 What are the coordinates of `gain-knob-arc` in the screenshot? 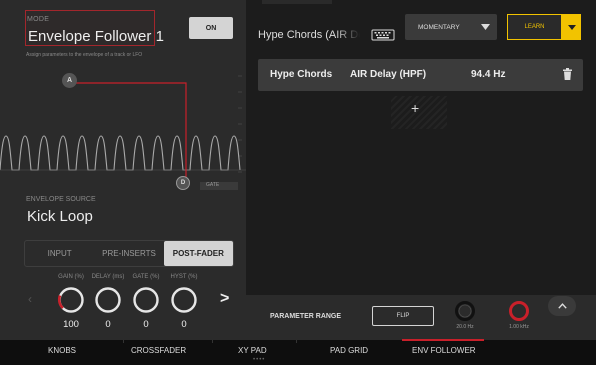 It's located at (60, 302).